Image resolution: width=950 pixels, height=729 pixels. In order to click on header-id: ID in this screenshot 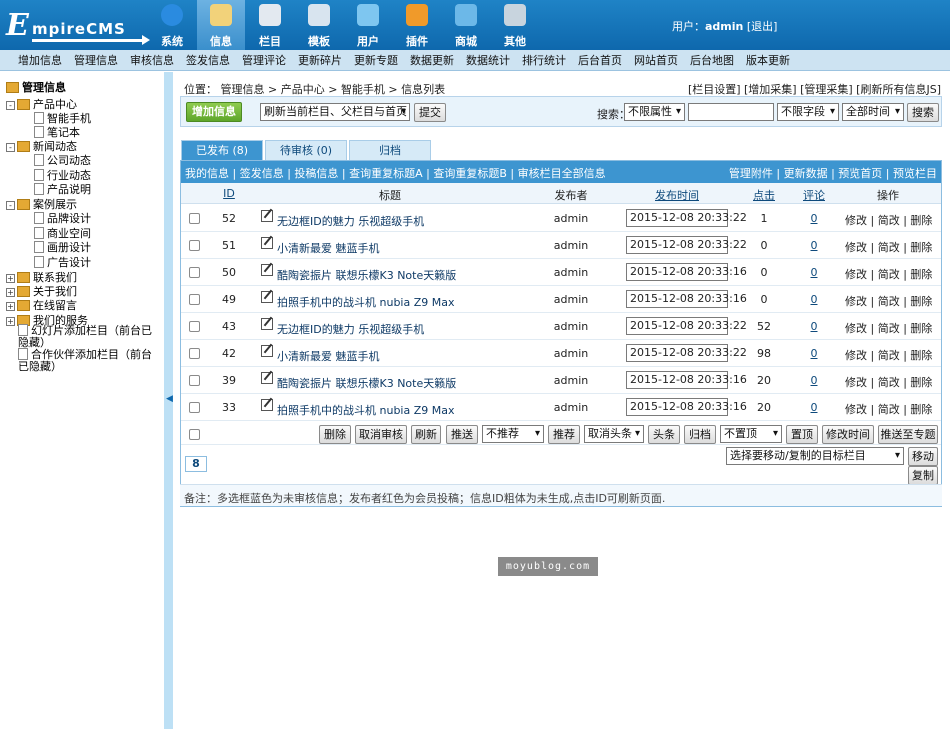, I will do `click(229, 193)`.